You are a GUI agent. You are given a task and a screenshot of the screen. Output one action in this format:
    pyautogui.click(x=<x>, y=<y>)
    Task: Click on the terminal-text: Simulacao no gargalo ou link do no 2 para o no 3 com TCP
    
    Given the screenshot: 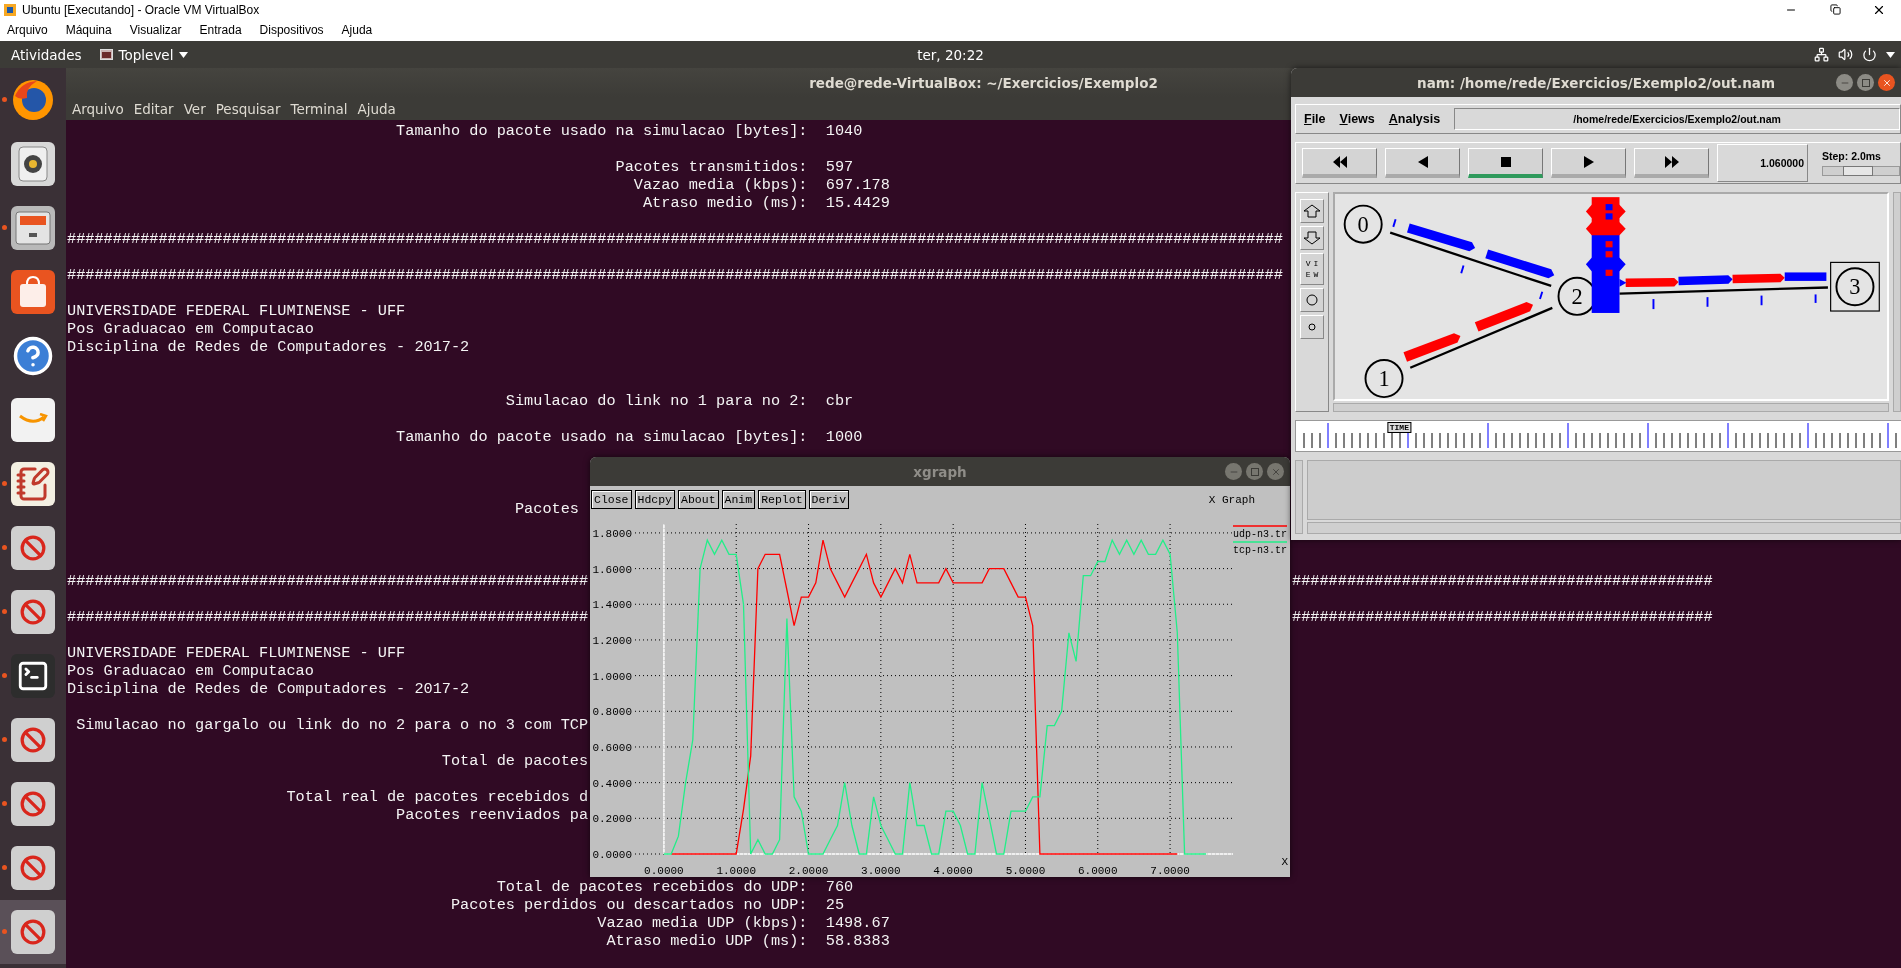 What is the action you would take?
    pyautogui.click(x=332, y=725)
    